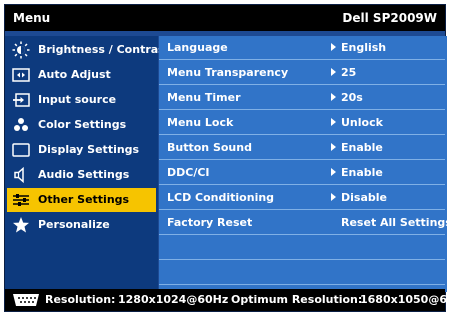 This screenshot has width=450, height=318. Describe the element at coordinates (358, 47) in the screenshot. I see `setting-value: English` at that location.